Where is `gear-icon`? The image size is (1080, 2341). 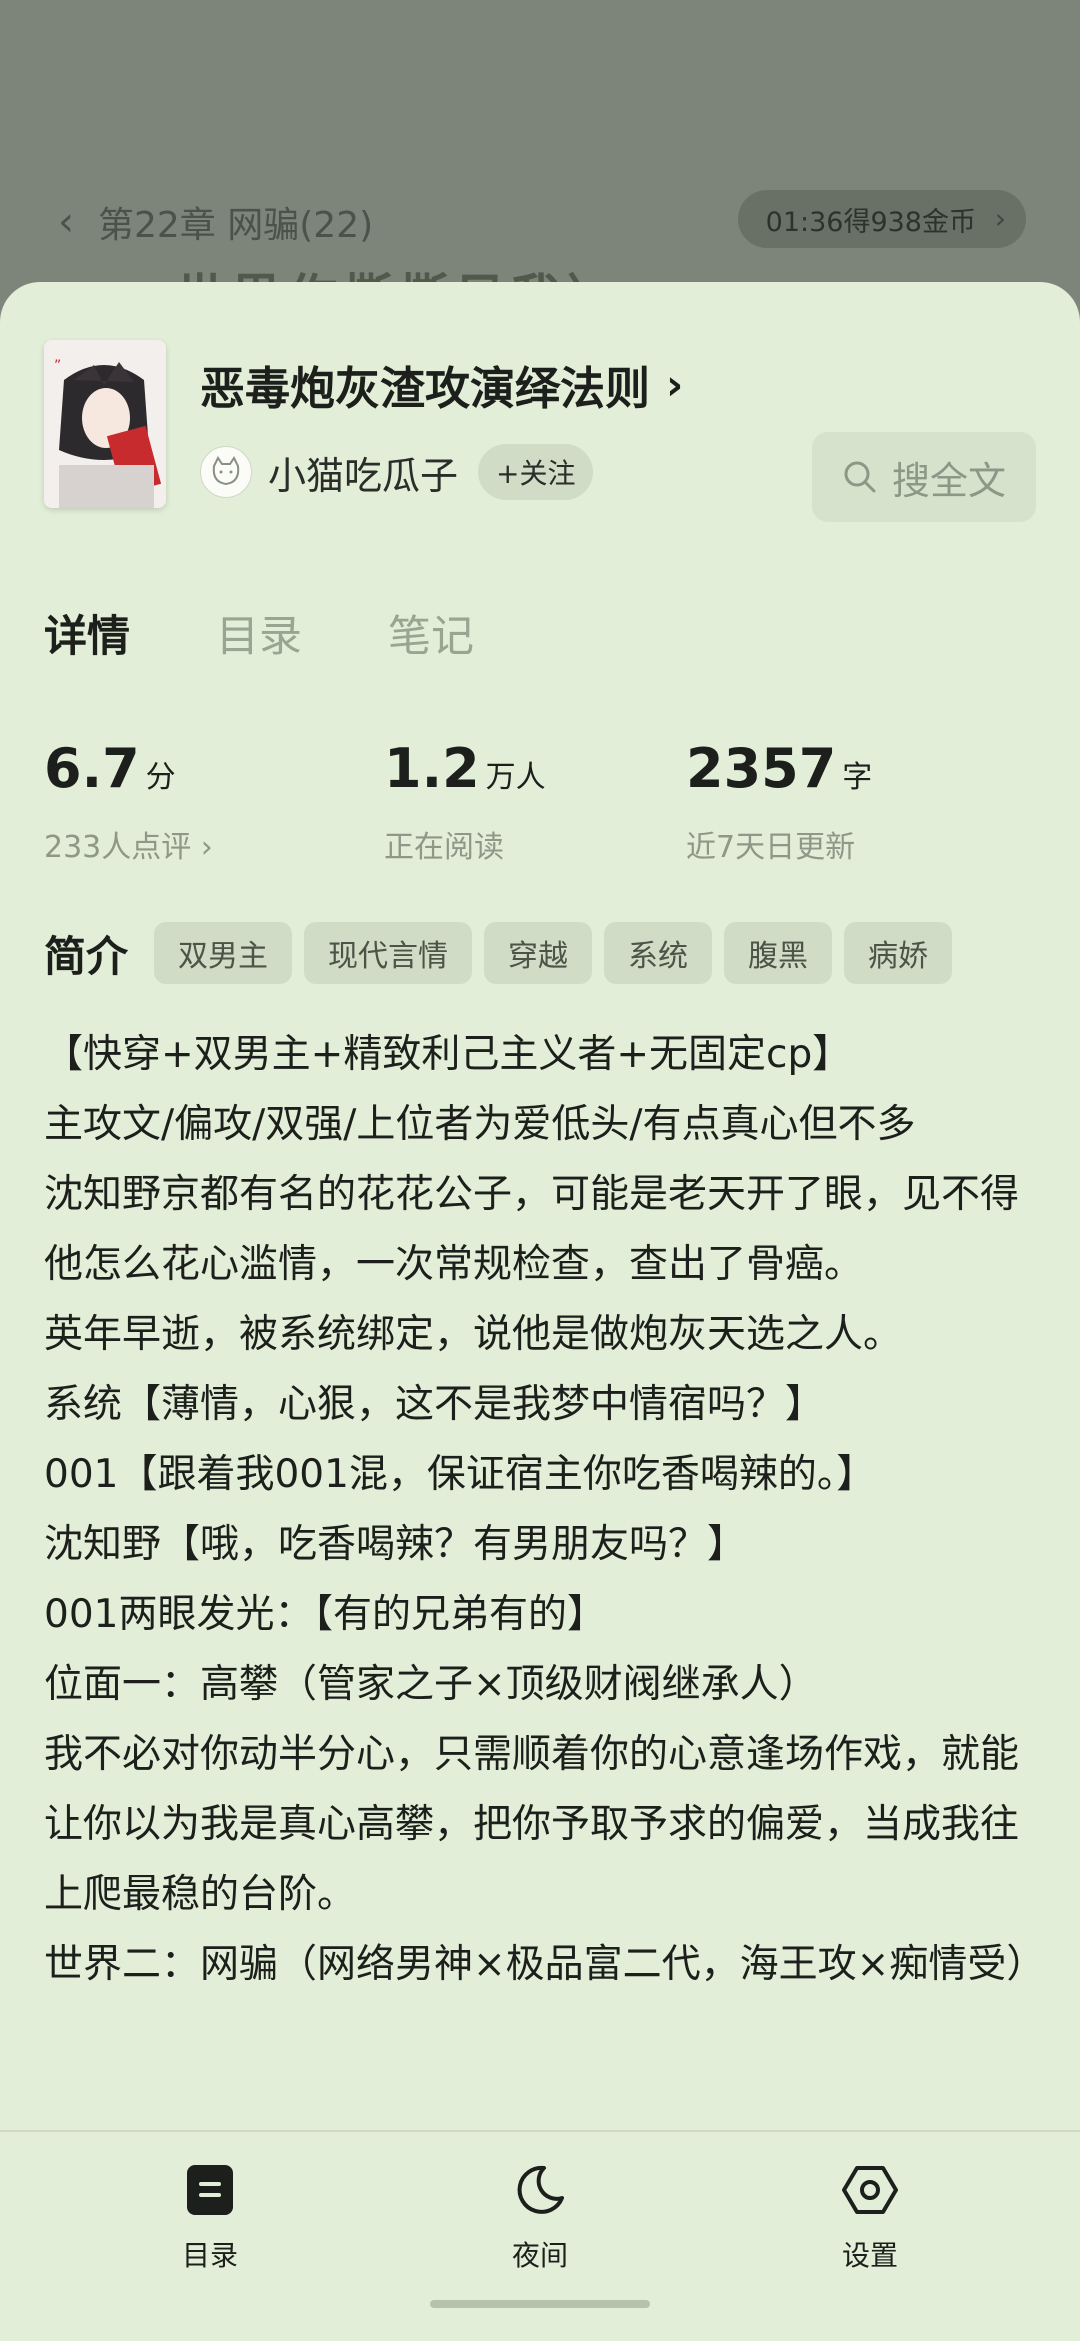 gear-icon is located at coordinates (870, 2190).